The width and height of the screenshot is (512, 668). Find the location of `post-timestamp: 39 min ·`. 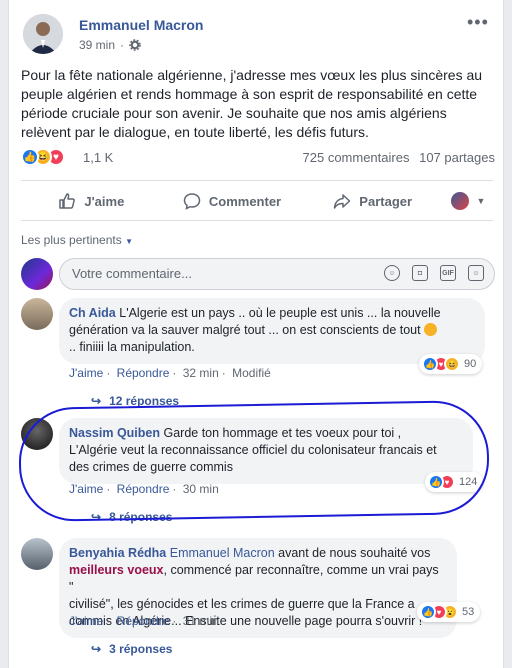

post-timestamp: 39 min · is located at coordinates (110, 45).